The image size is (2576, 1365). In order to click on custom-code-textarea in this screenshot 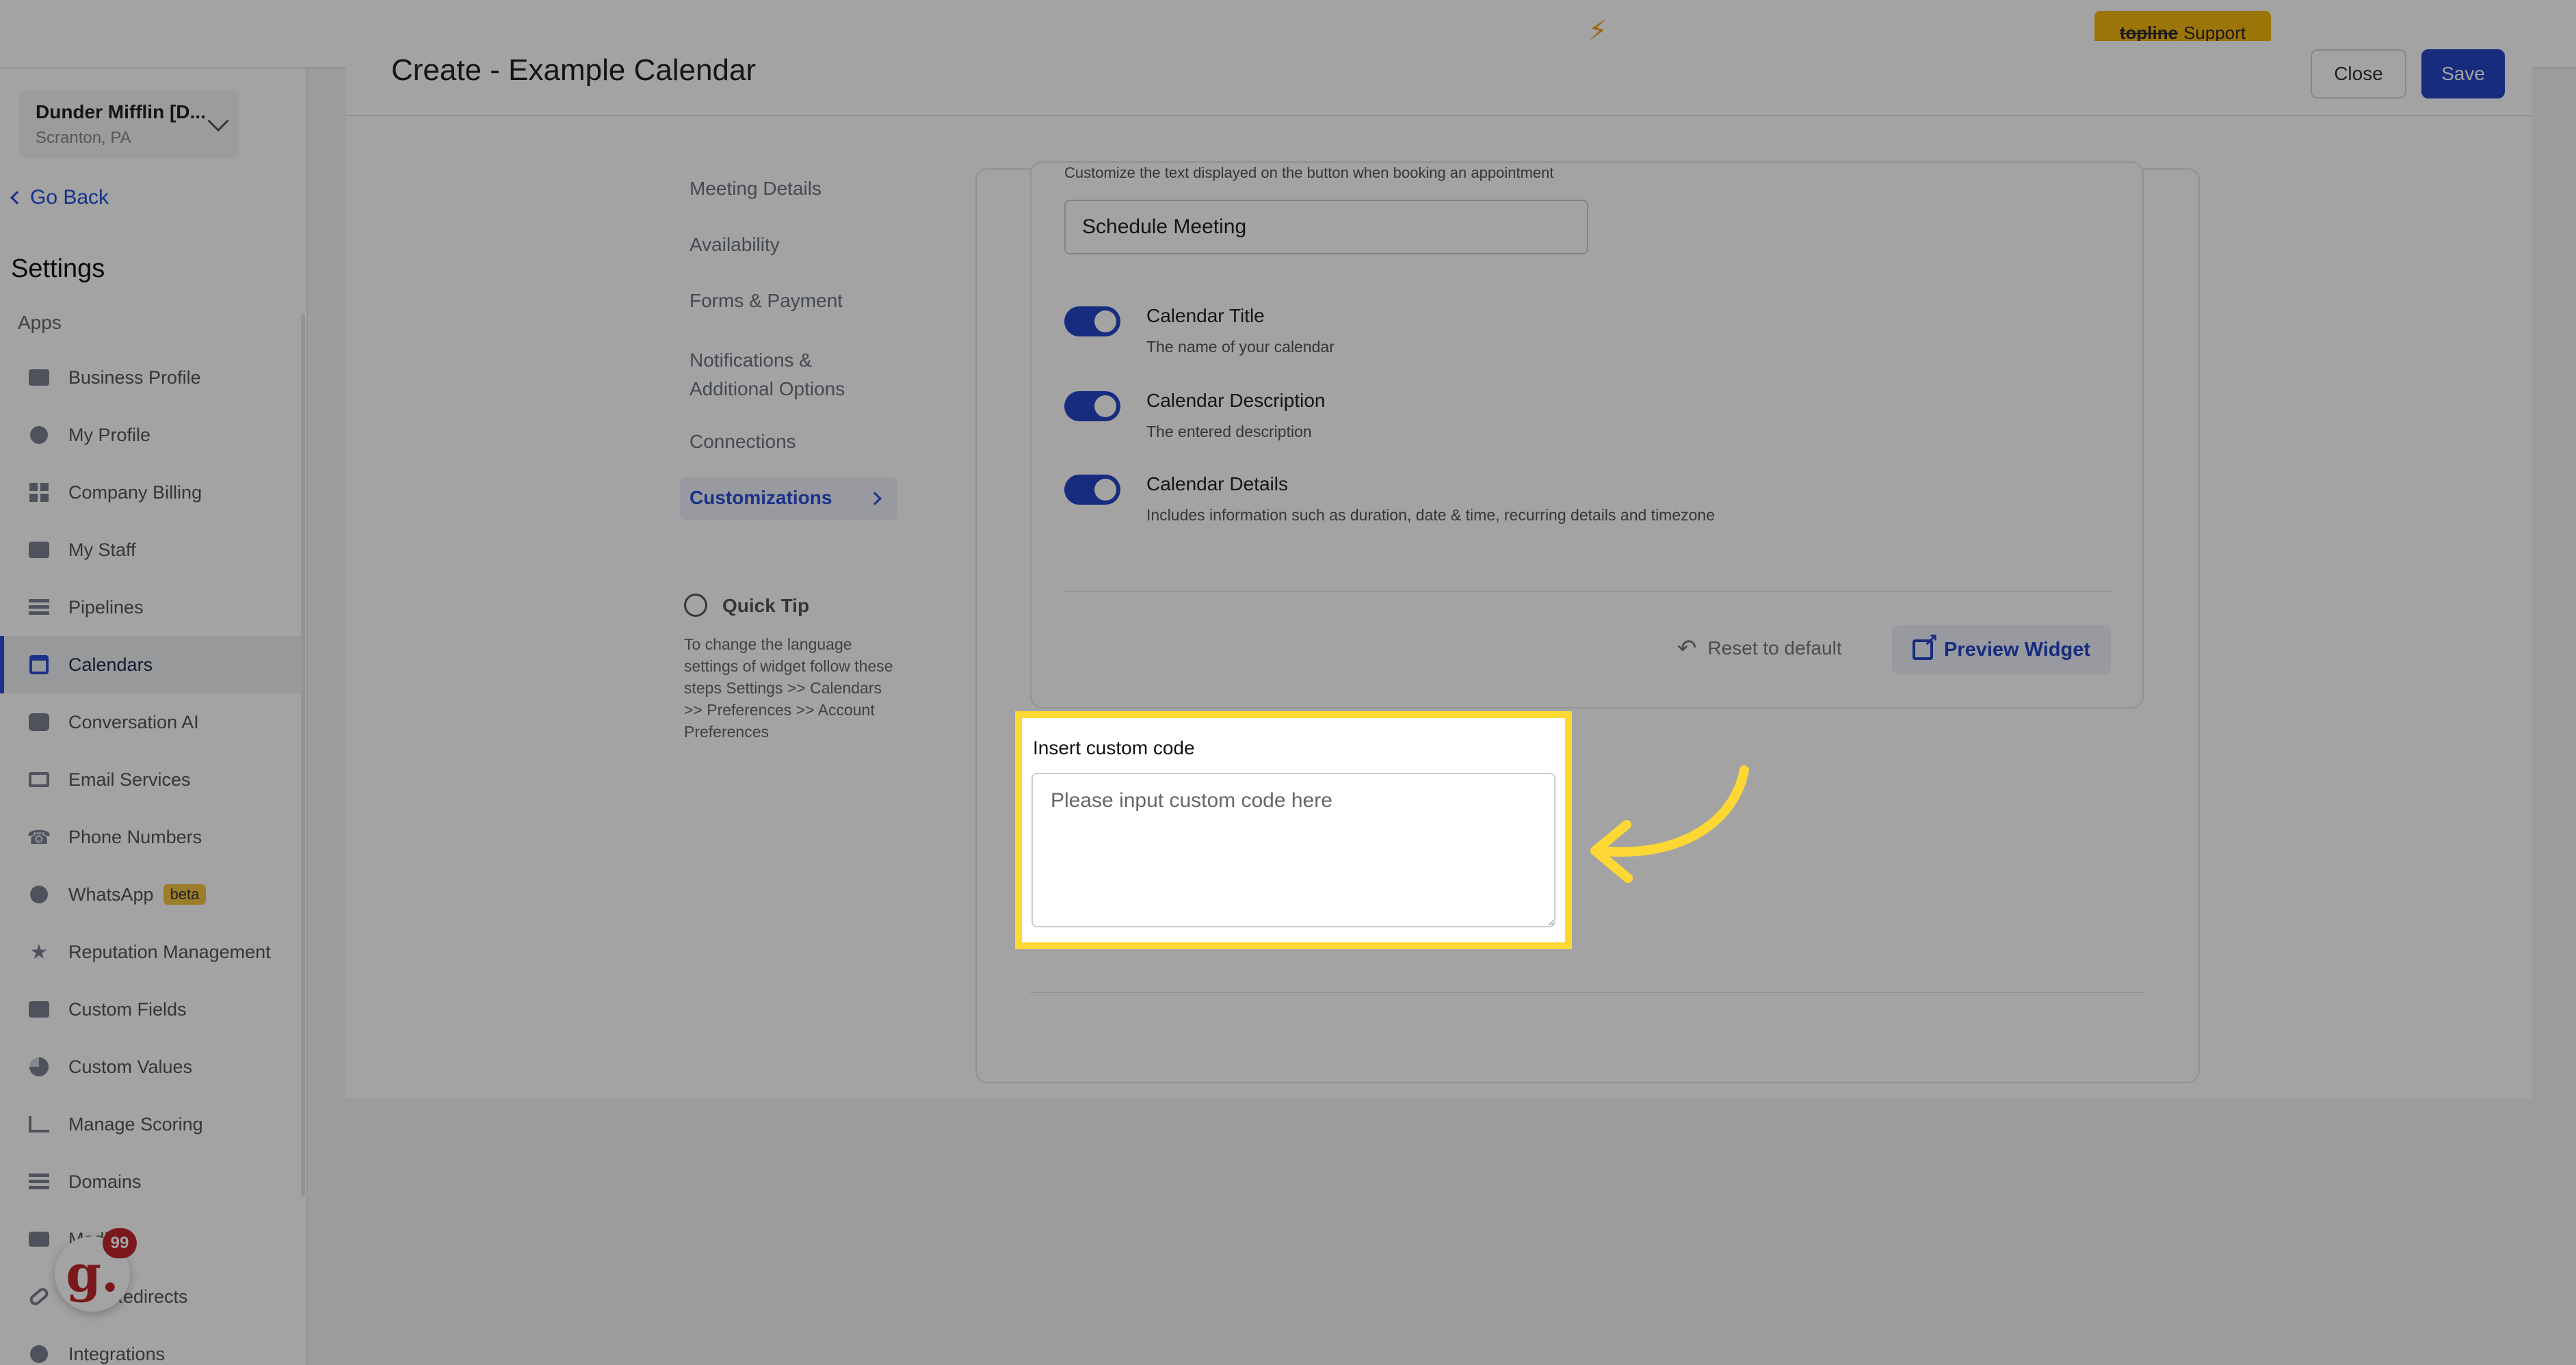, I will do `click(1293, 850)`.